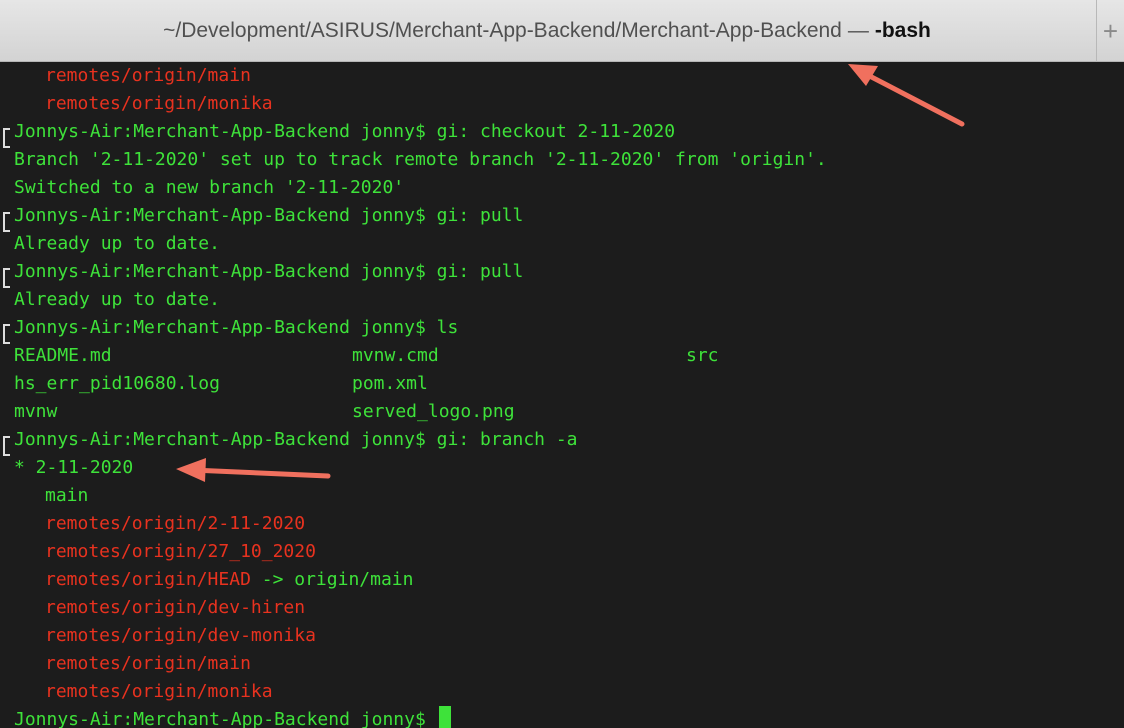  I want to click on branch-line: remotes/origin/dev-hiren, so click(175, 607).